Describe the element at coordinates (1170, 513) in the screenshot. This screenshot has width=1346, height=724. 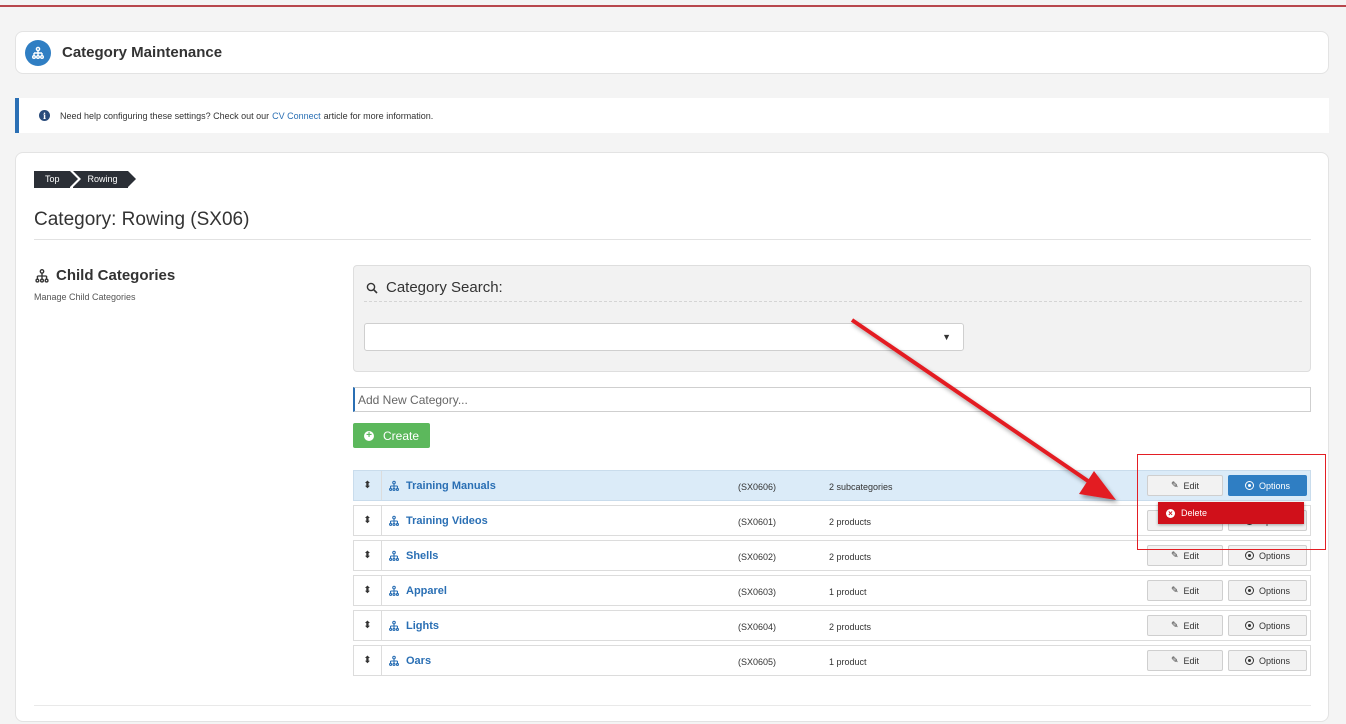
I see `times-circle-icon: ×` at that location.